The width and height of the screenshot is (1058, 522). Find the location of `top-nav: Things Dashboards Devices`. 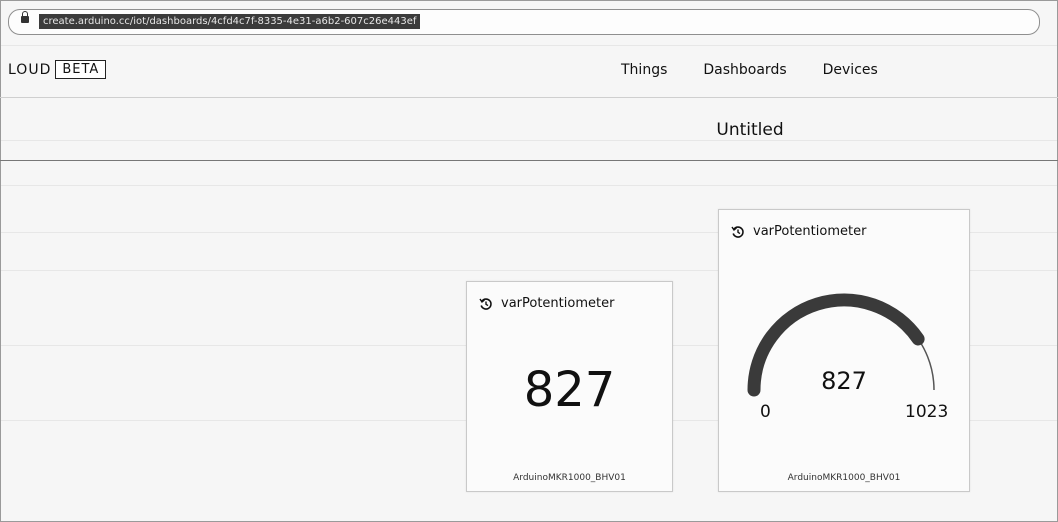

top-nav: Things Dashboards Devices is located at coordinates (767, 70).